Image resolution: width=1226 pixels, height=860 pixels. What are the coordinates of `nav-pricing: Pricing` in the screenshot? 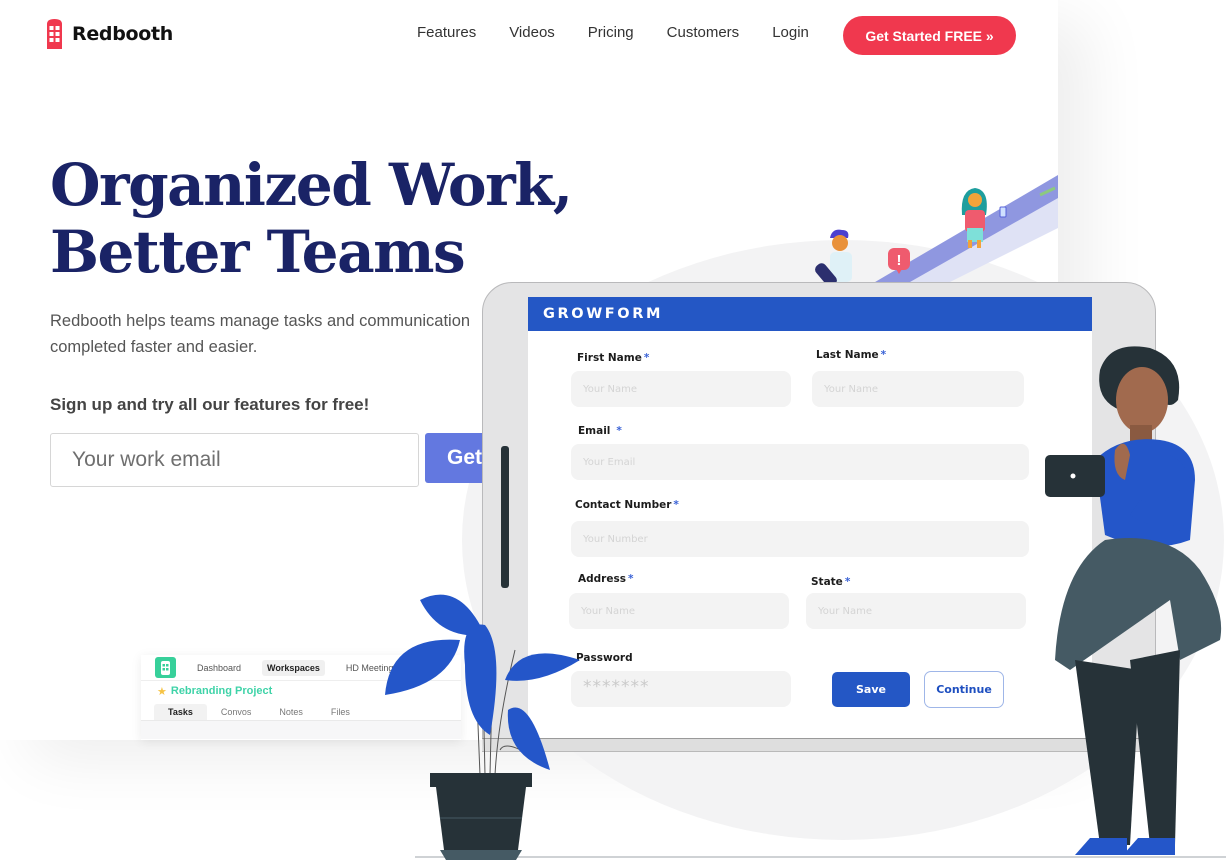 It's located at (611, 32).